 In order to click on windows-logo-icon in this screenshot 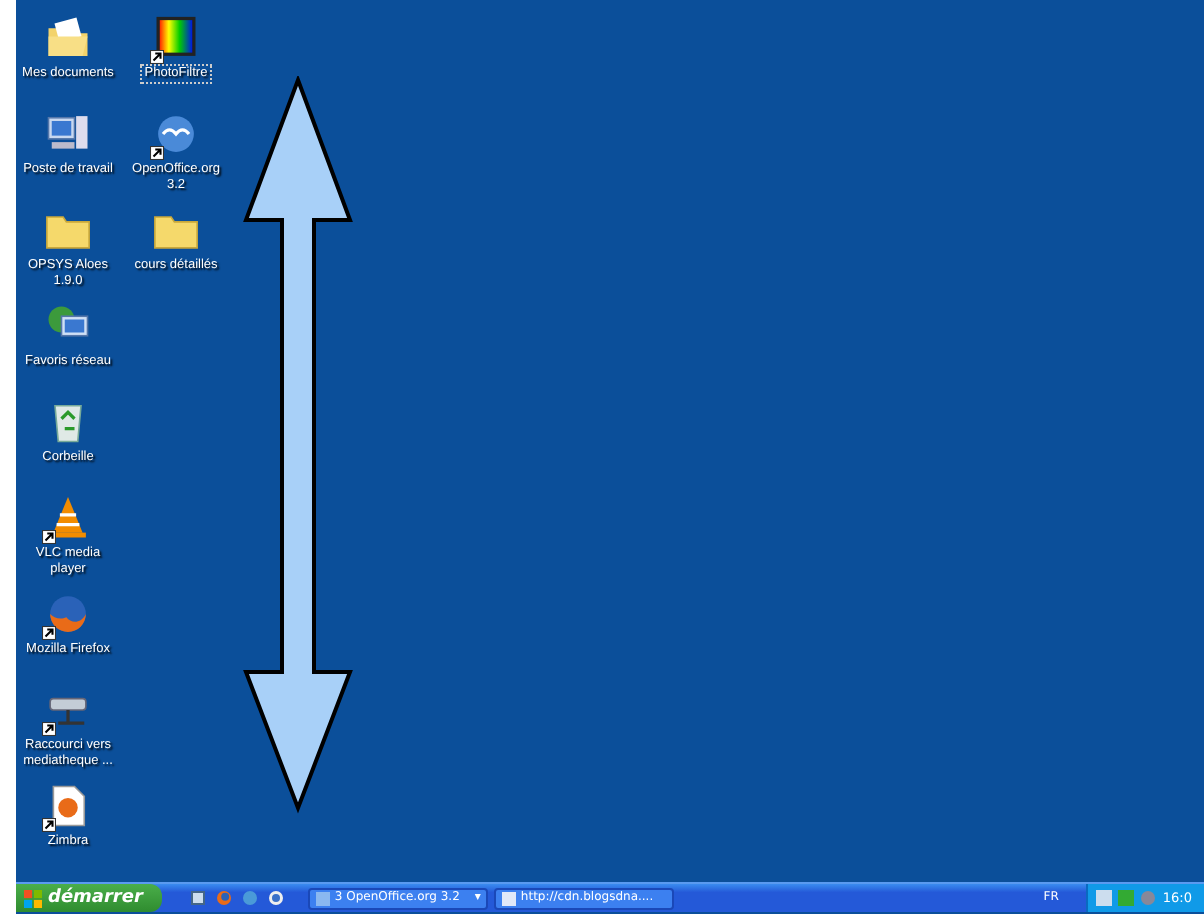, I will do `click(33, 898)`.